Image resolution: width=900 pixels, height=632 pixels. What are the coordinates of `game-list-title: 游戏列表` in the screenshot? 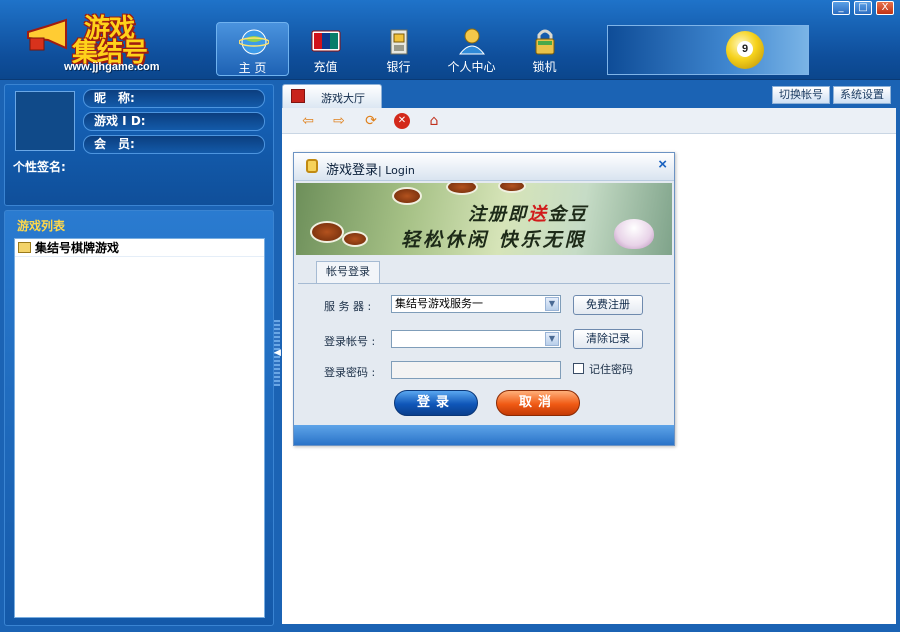 It's located at (41, 226).